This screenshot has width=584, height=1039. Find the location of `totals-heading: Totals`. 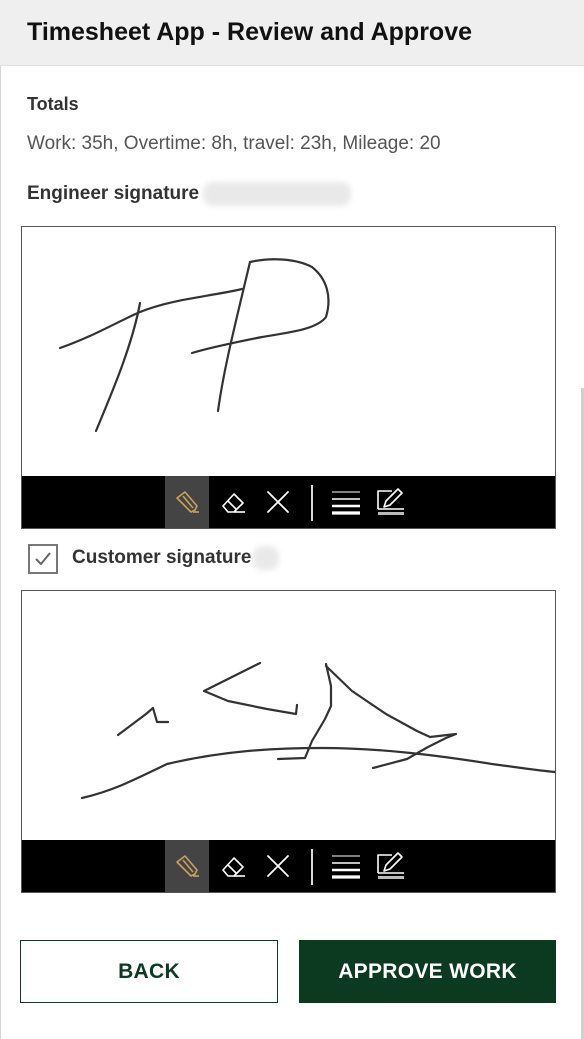

totals-heading: Totals is located at coordinates (53, 104).